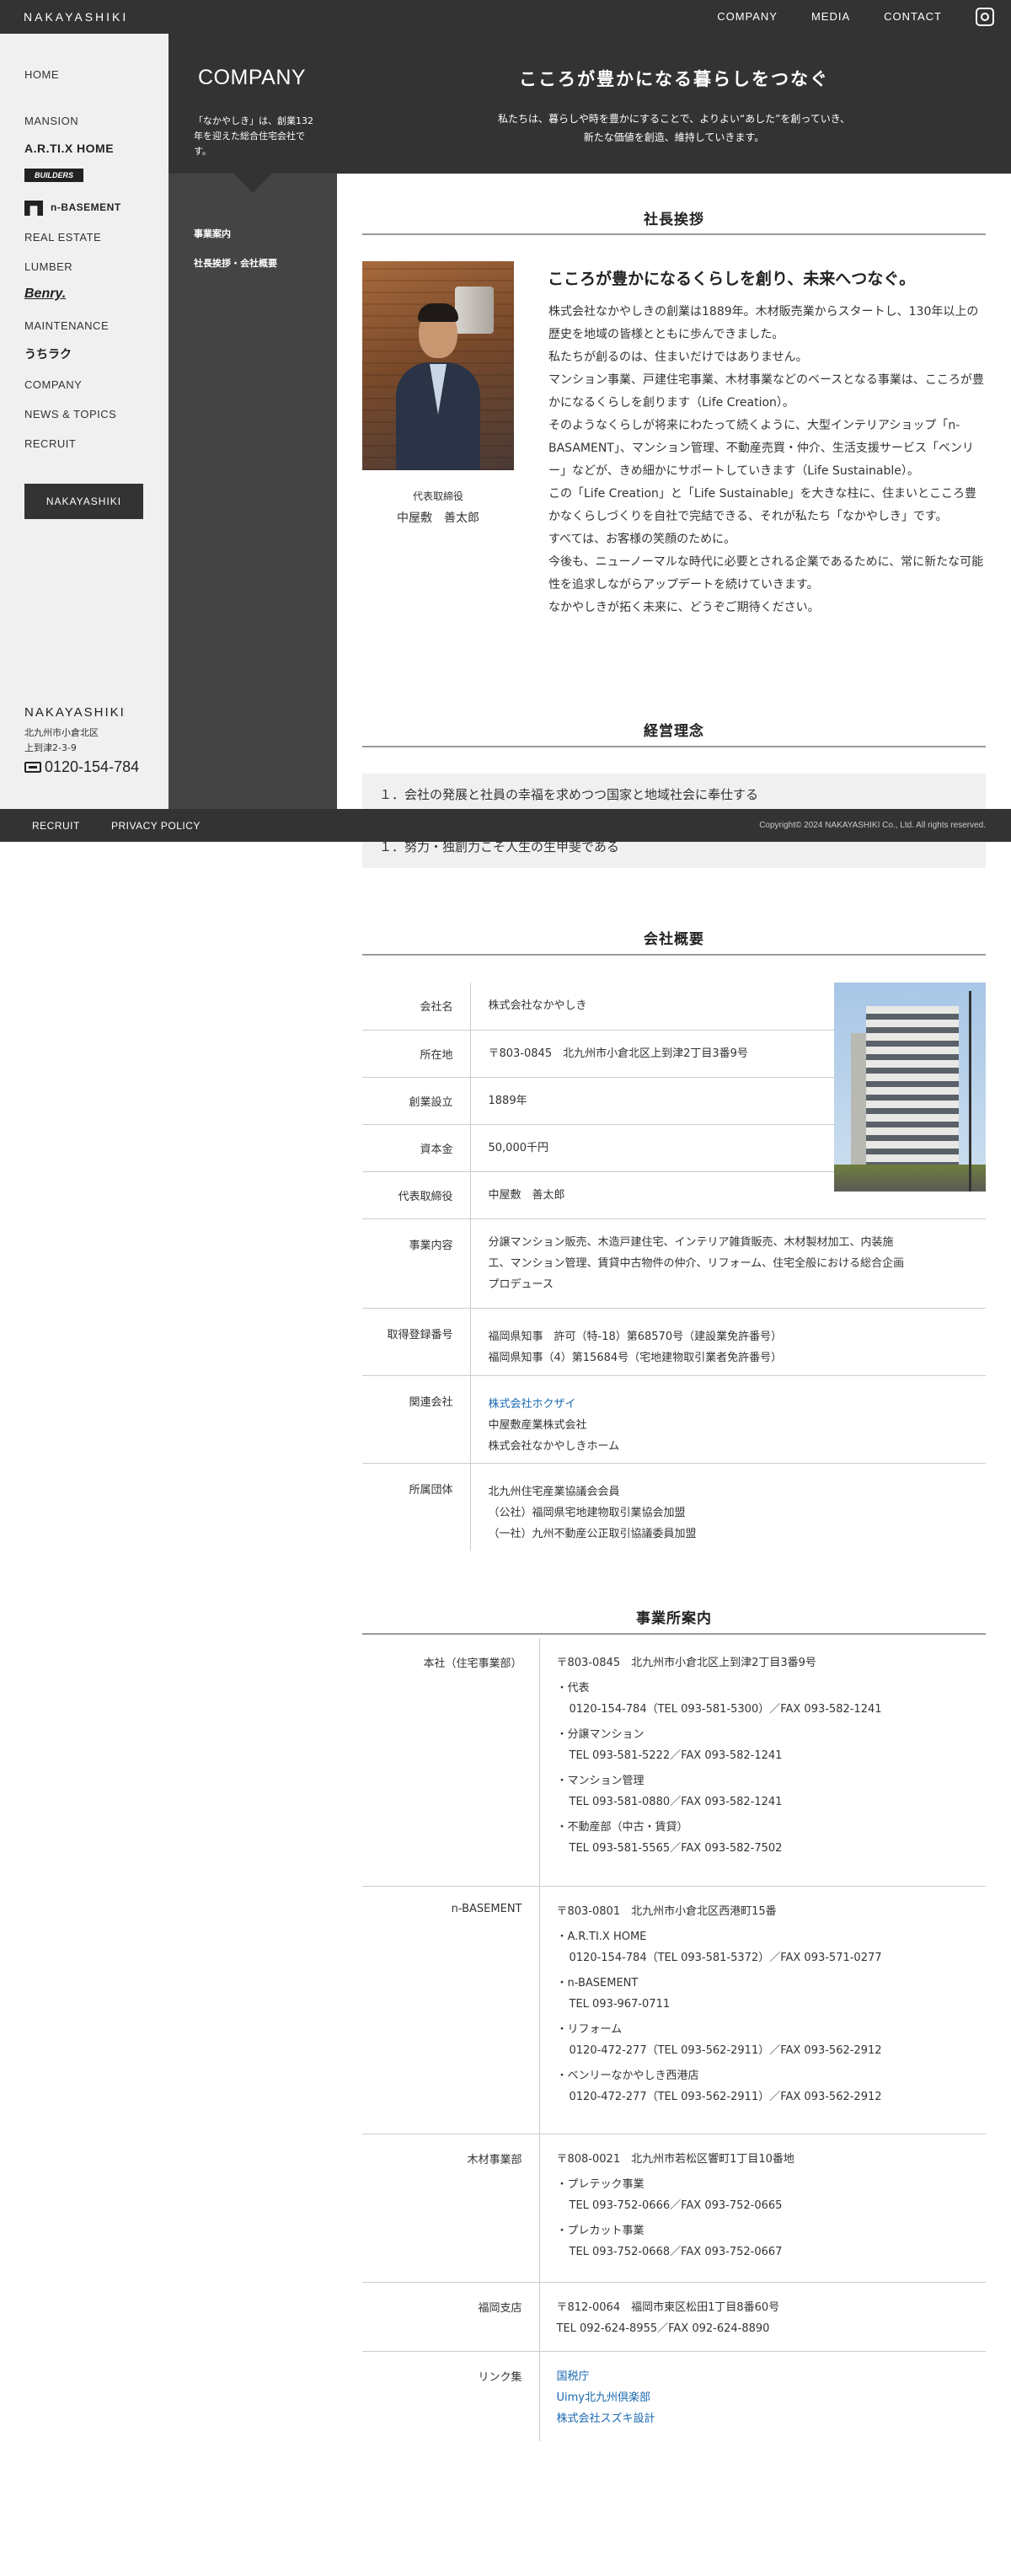  I want to click on sidebar-item-home: HOME, so click(41, 74).